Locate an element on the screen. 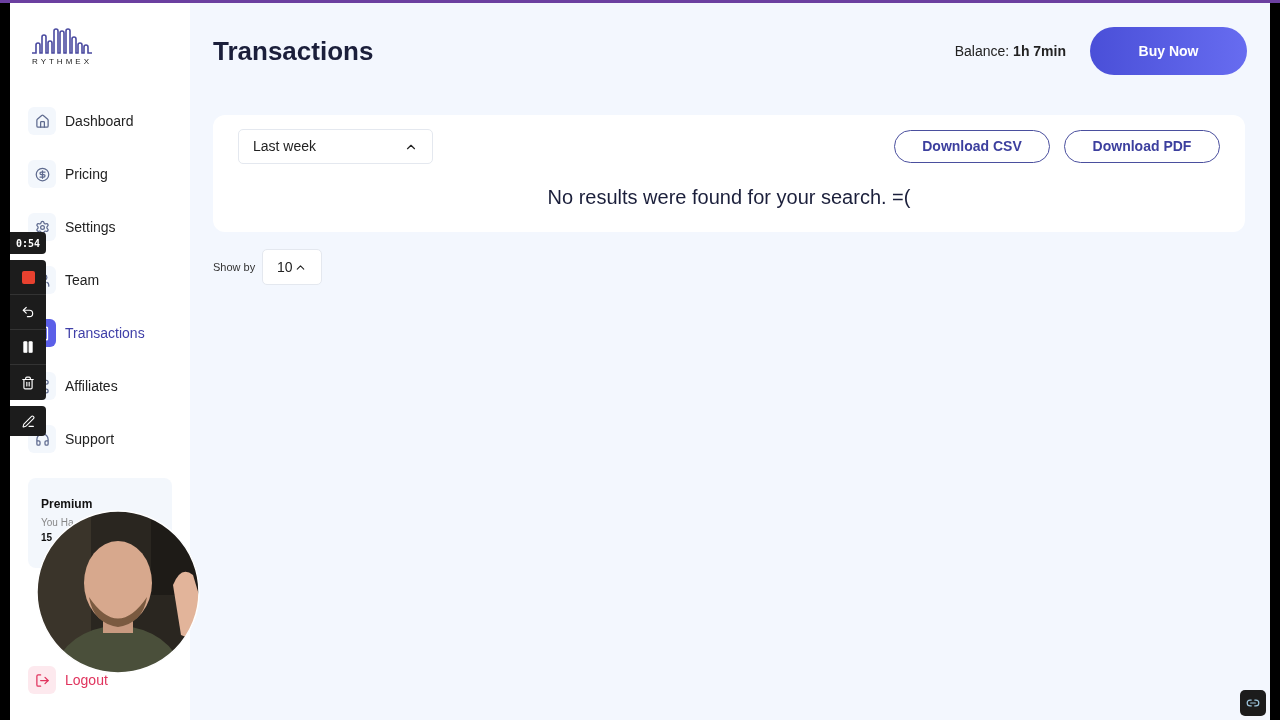 The height and width of the screenshot is (720, 1280). pen-icon is located at coordinates (28, 421).